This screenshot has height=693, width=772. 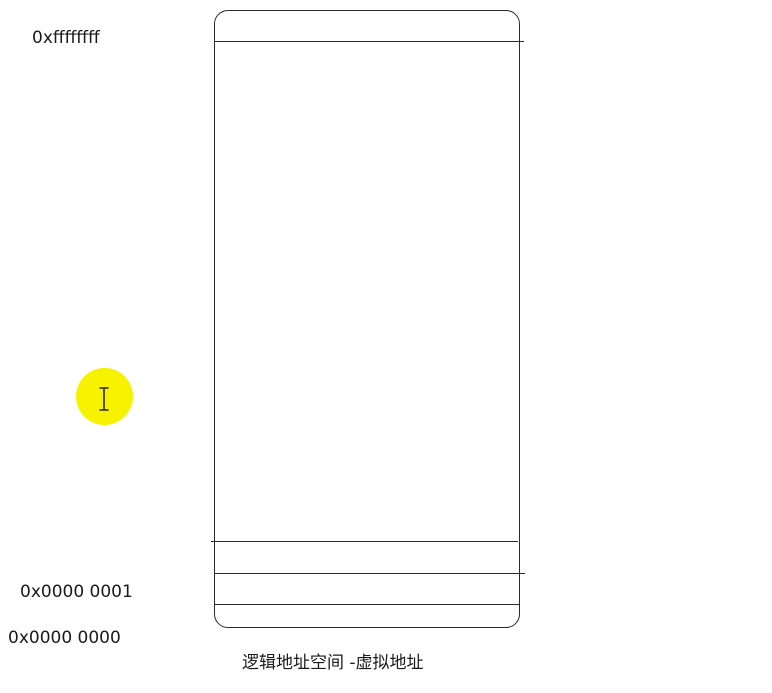 I want to click on text-cursor-icon, so click(x=104, y=399).